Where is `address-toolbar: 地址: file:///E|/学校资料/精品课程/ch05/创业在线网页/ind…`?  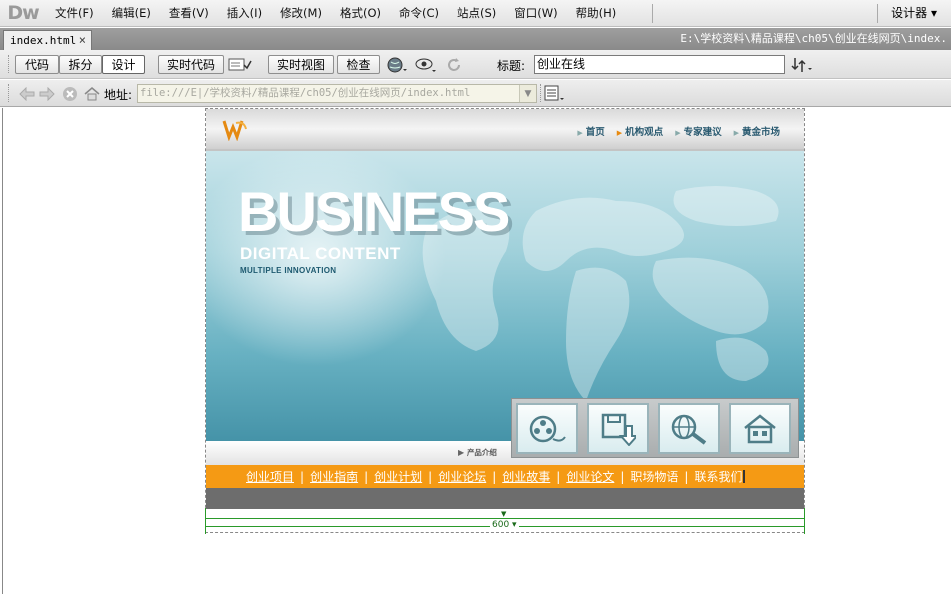 address-toolbar: 地址: file:///E|/学校资料/精品课程/ch05/创业在线网页/ind… is located at coordinates (475, 93).